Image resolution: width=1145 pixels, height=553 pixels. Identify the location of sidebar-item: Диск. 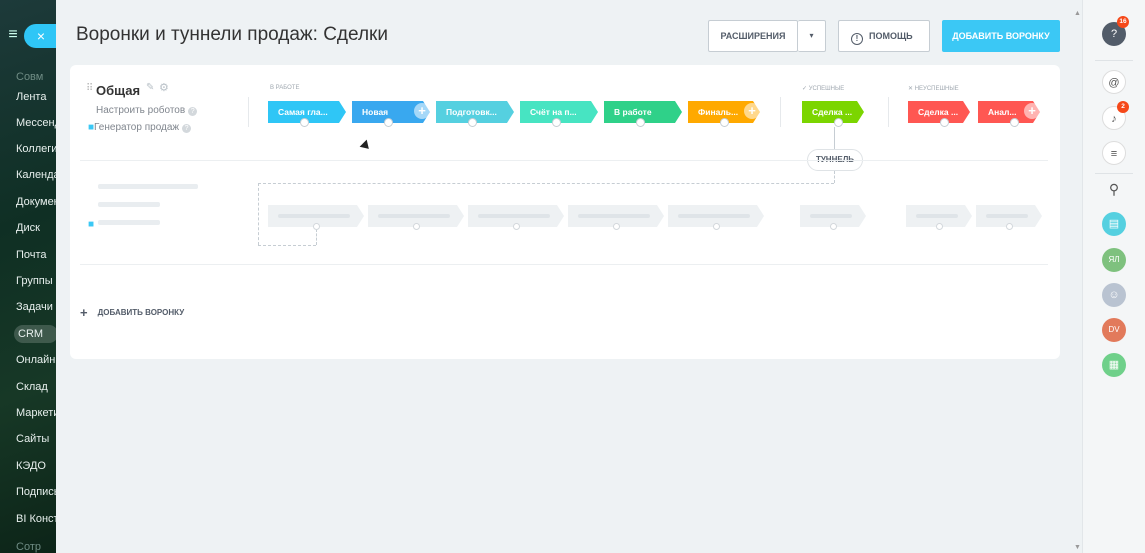
(38, 228).